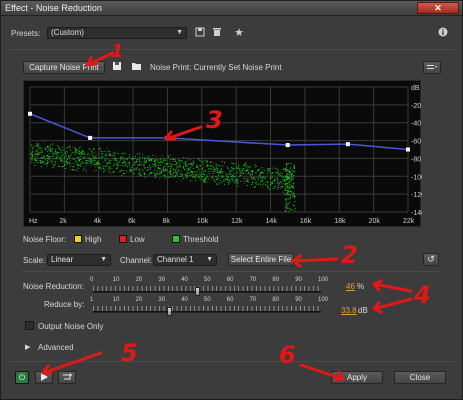  Describe the element at coordinates (392, 305) in the screenshot. I see `annotation-arrow-4b` at that location.